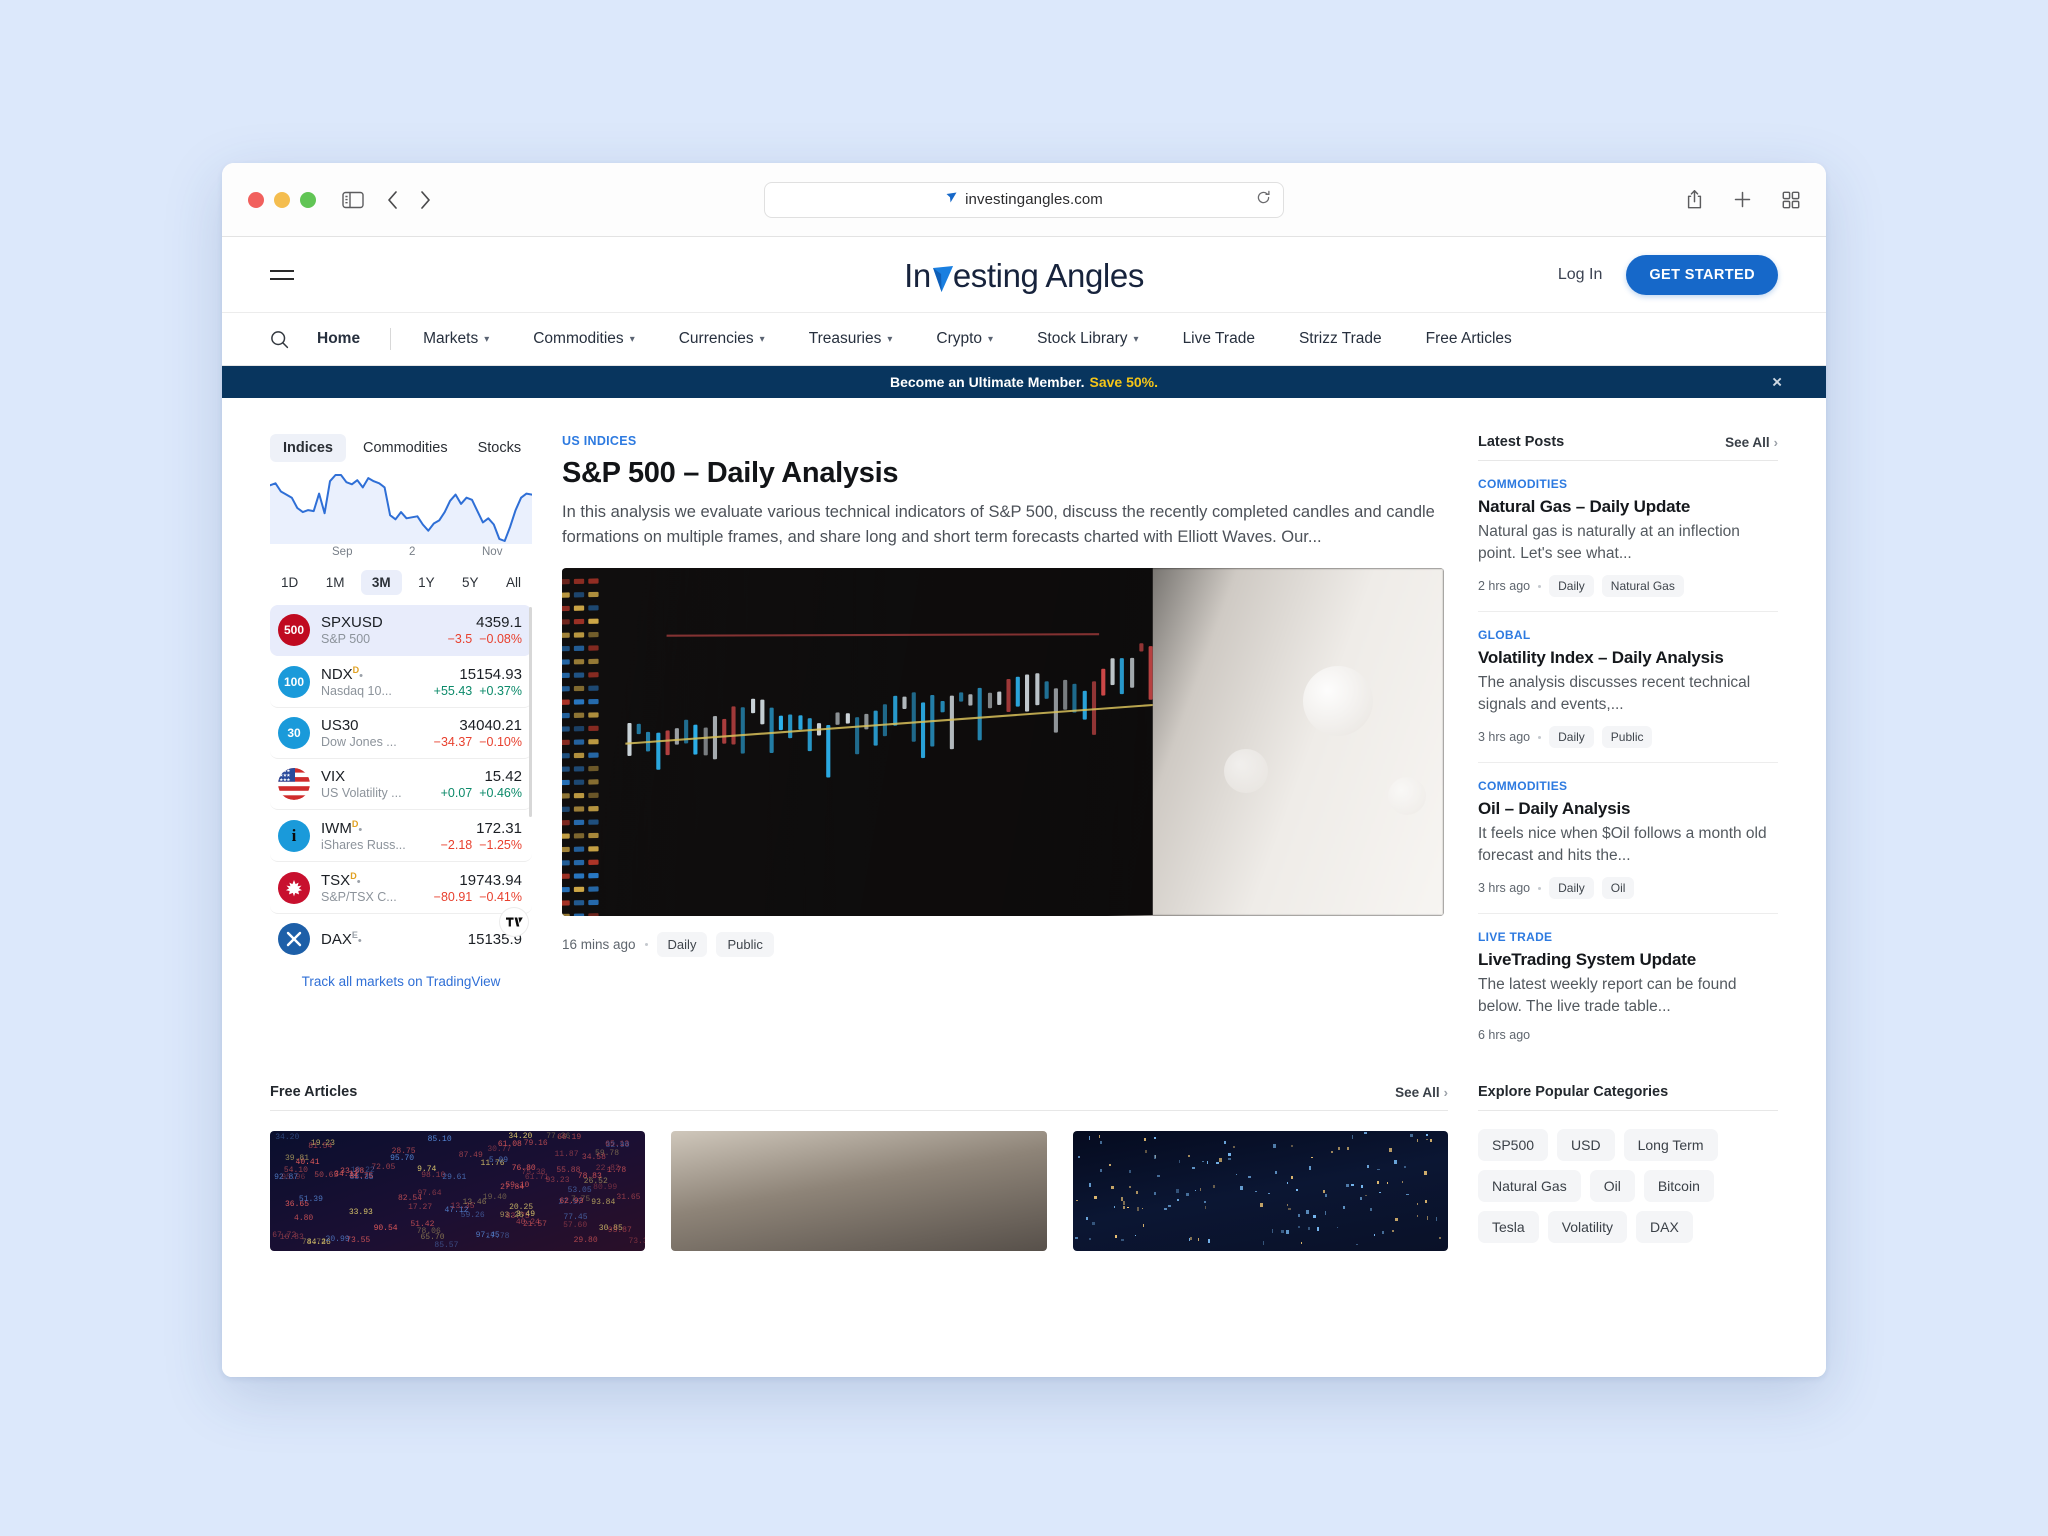  What do you see at coordinates (1742, 199) in the screenshot?
I see `plus-icon` at bounding box center [1742, 199].